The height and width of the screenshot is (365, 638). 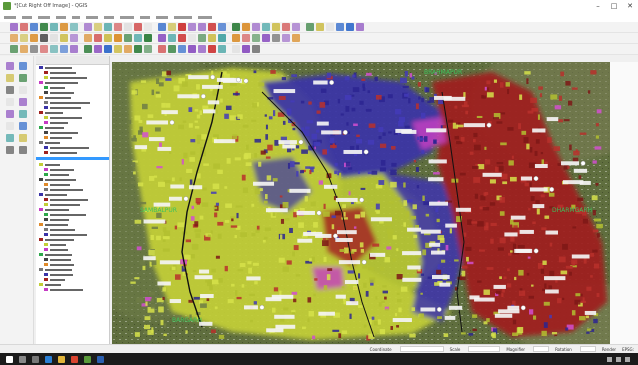 What do you see at coordinates (61, 359) in the screenshot?
I see `file-explorer-icon` at bounding box center [61, 359].